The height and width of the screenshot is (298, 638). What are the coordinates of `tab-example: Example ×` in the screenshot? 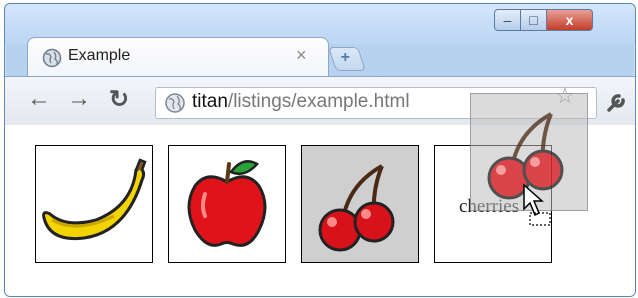 It's located at (178, 56).